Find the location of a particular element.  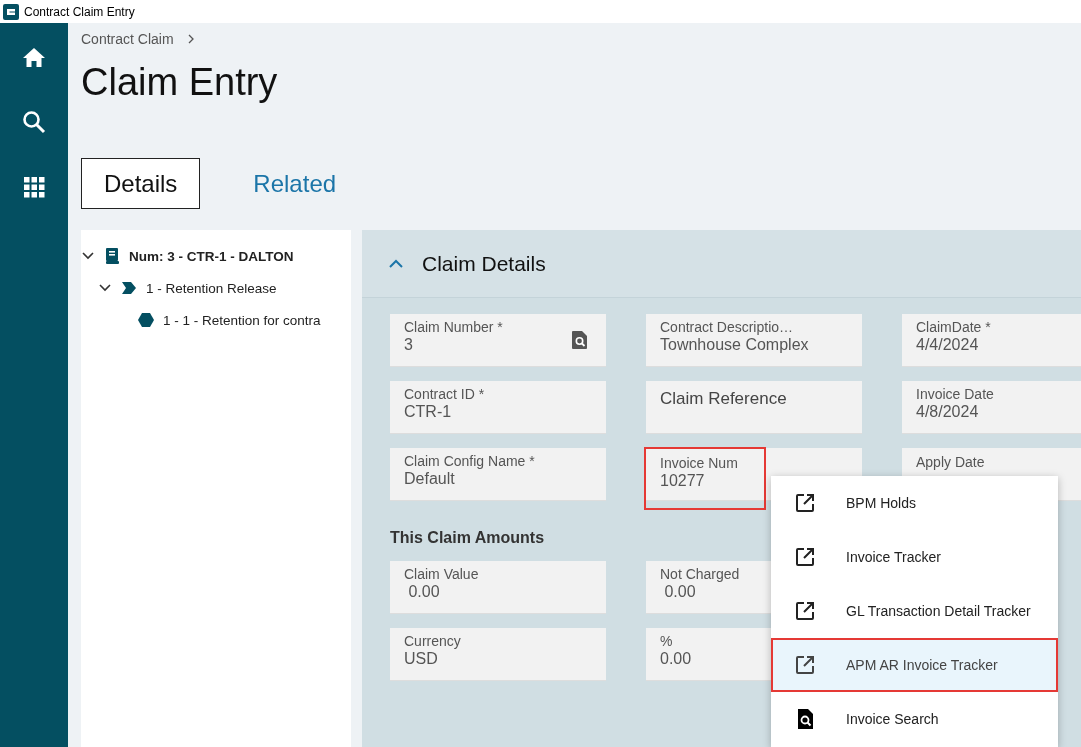

form-field: Contract ID * CTR-1 is located at coordinates (498, 407).